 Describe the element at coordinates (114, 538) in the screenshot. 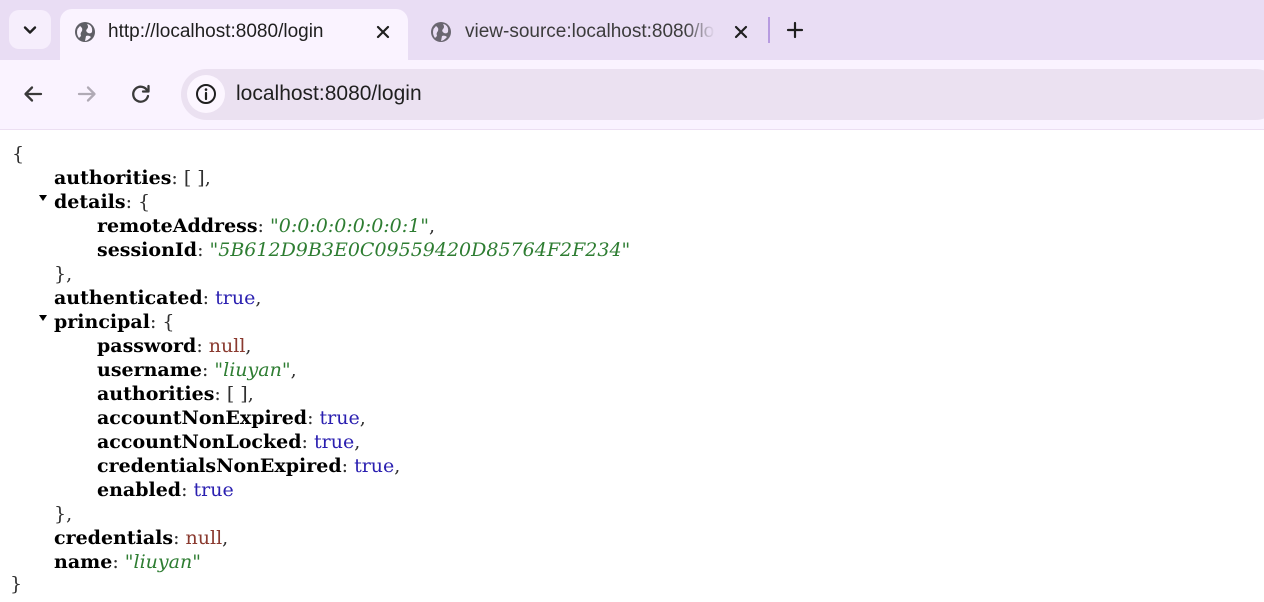

I see `json-key: credentials` at that location.